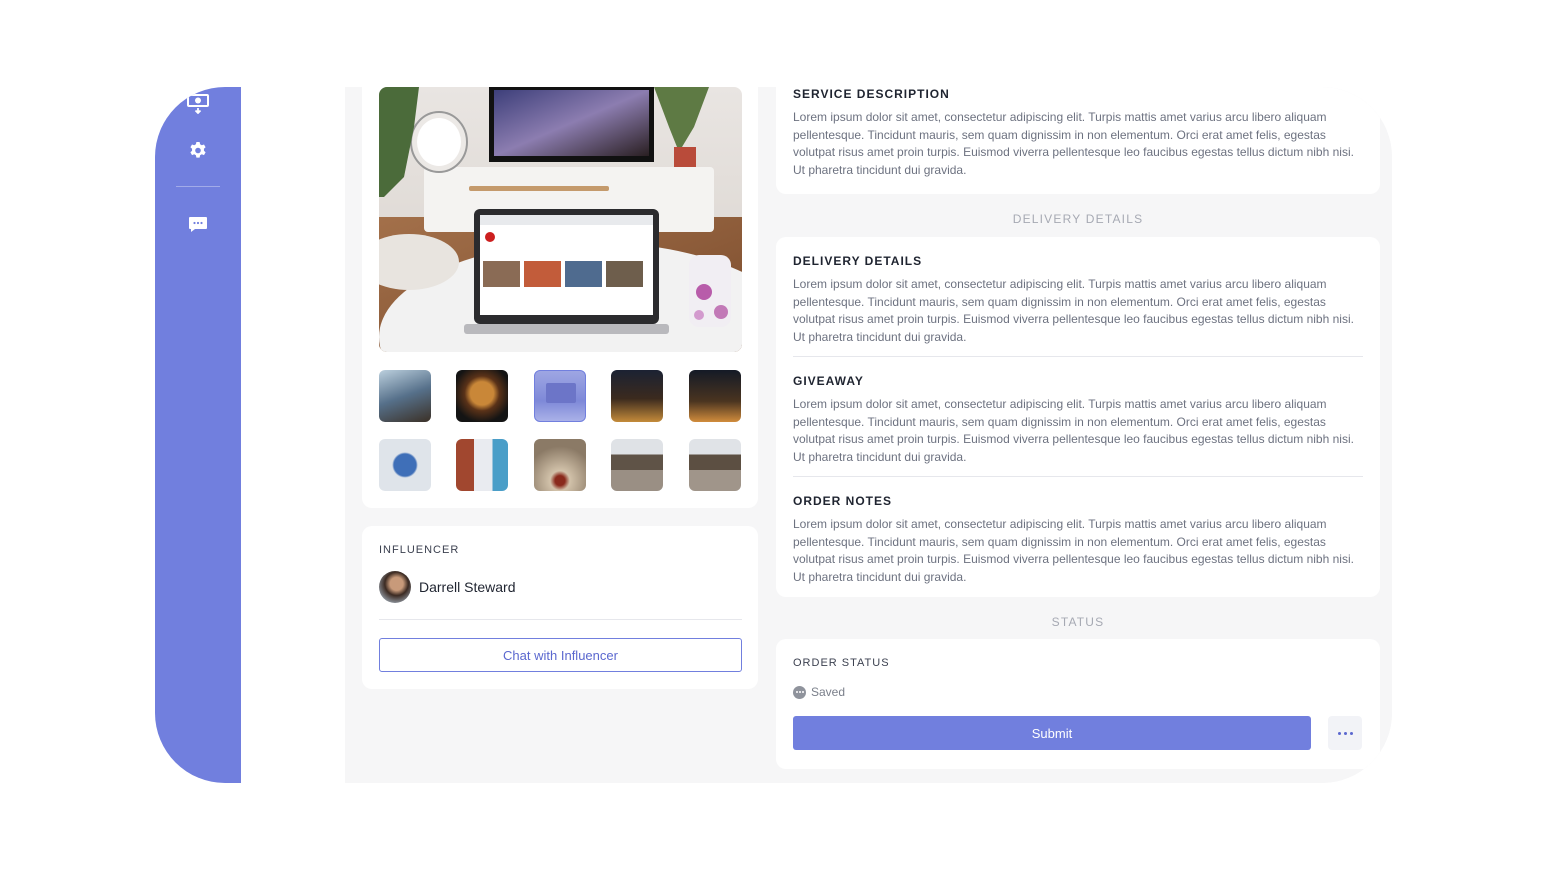 The image size is (1547, 870). Describe the element at coordinates (198, 435) in the screenshot. I see `sidebar` at that location.